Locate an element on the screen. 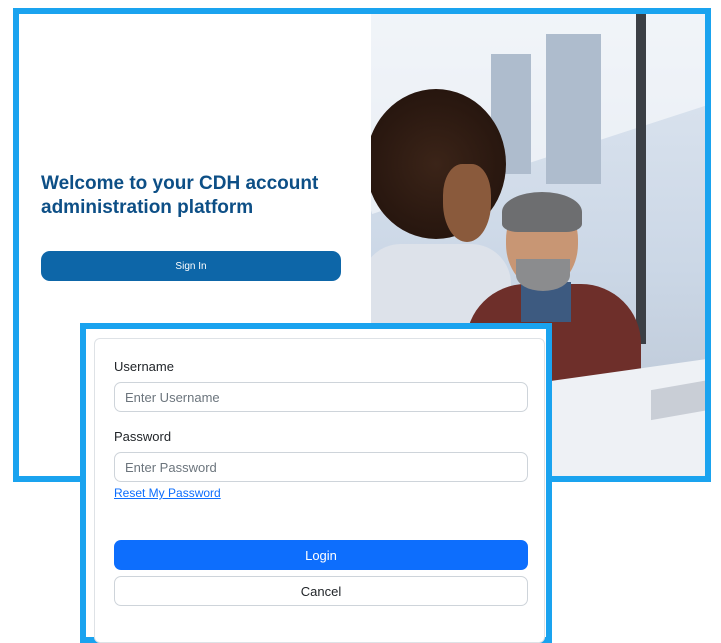 This screenshot has width=721, height=643. username-input is located at coordinates (321, 397).